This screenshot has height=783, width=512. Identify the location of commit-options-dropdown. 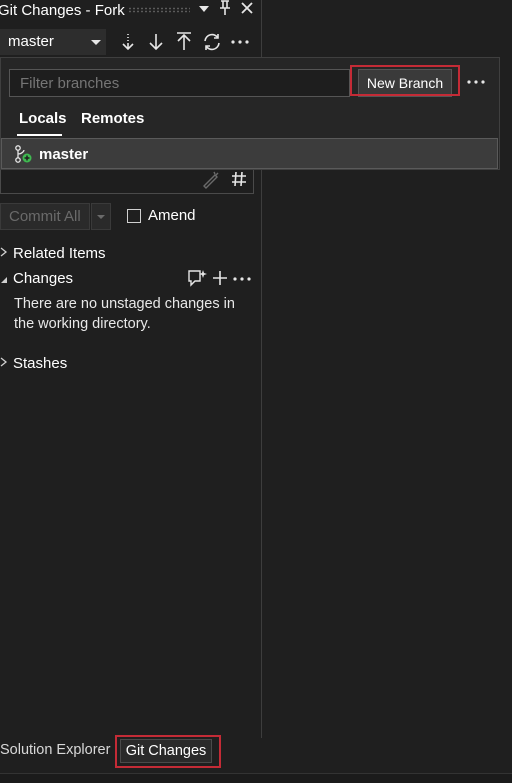
(101, 216).